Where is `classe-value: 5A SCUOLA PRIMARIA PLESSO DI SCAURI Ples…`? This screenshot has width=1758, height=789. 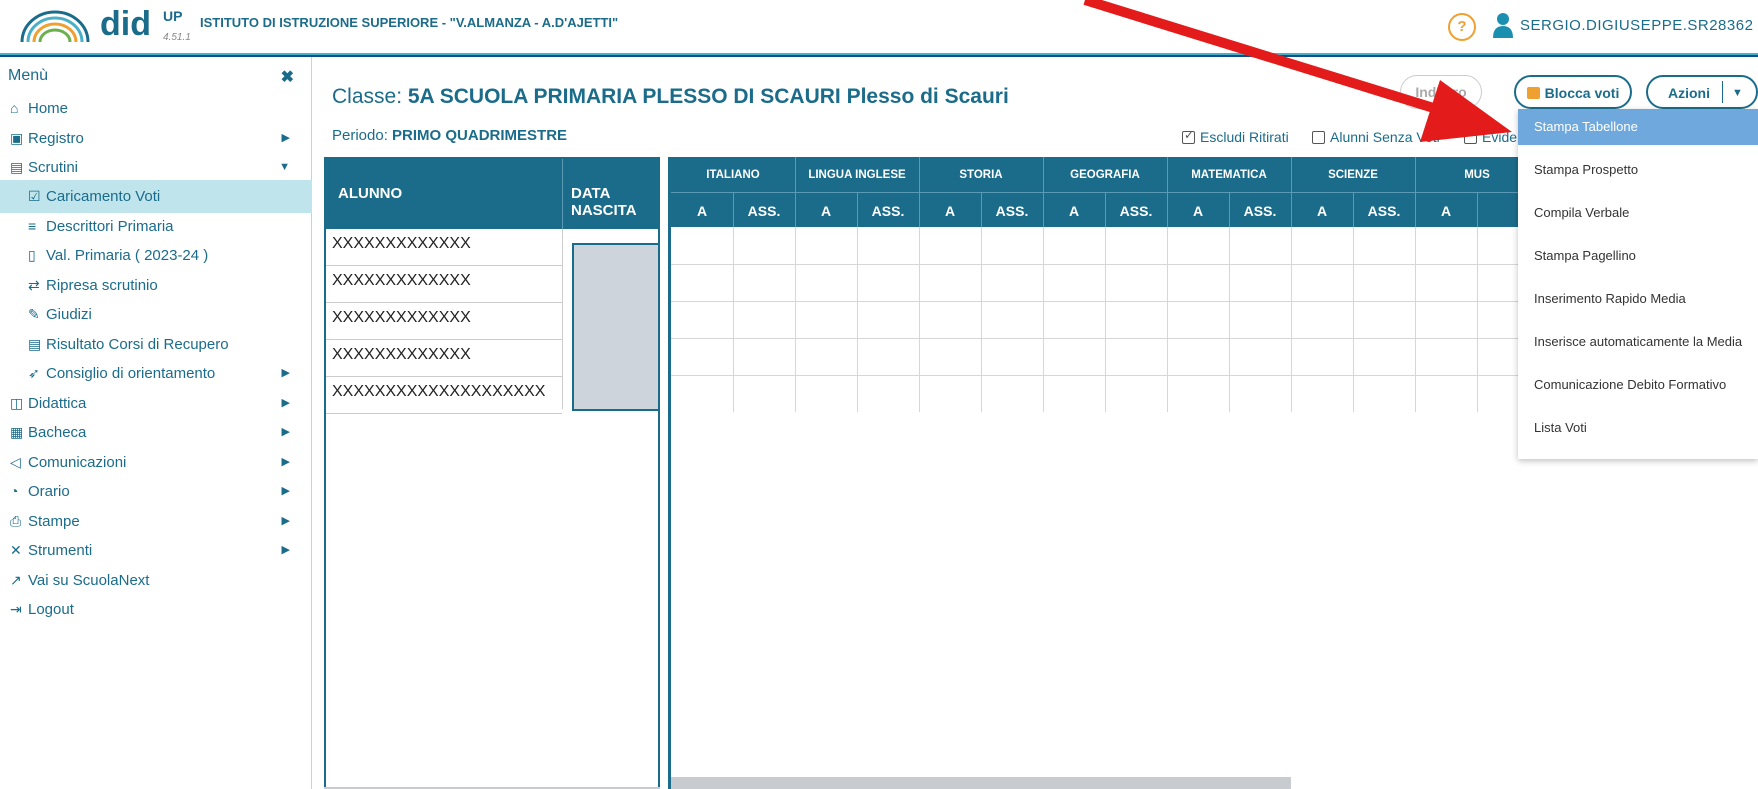
classe-value: 5A SCUOLA PRIMARIA PLESSO DI SCAURI Ples… is located at coordinates (708, 96).